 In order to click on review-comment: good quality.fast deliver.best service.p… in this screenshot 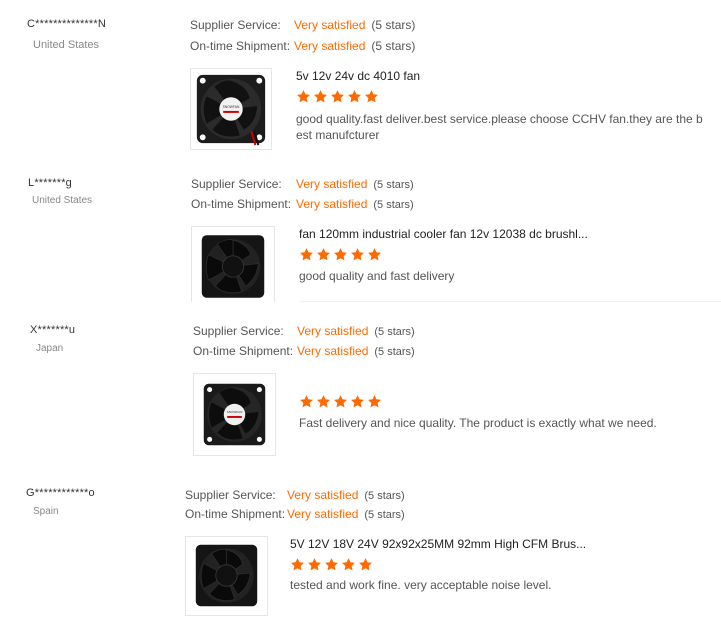, I will do `click(499, 127)`.